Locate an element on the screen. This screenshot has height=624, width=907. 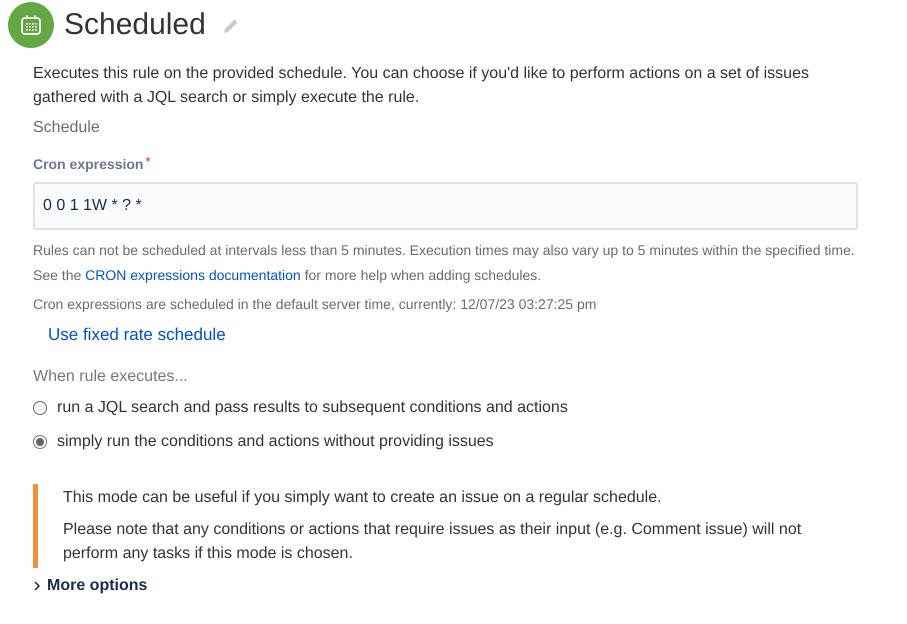
chevron-icon is located at coordinates (37, 586).